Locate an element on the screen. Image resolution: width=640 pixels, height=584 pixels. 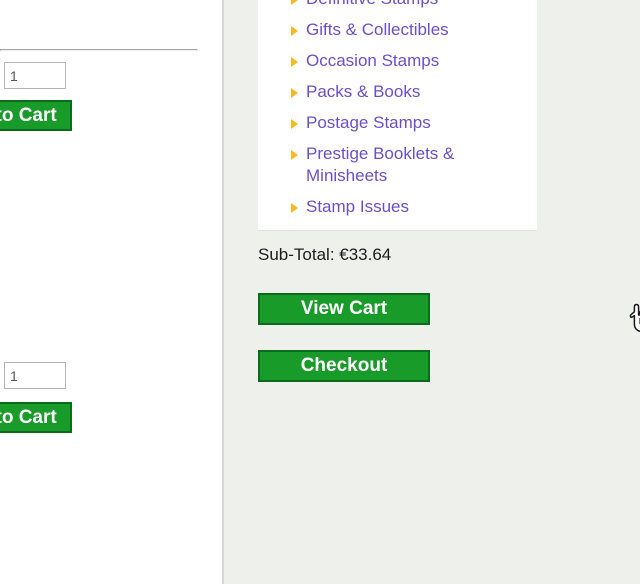
list-item: Prestige Booklets & Minisheets is located at coordinates (397, 165).